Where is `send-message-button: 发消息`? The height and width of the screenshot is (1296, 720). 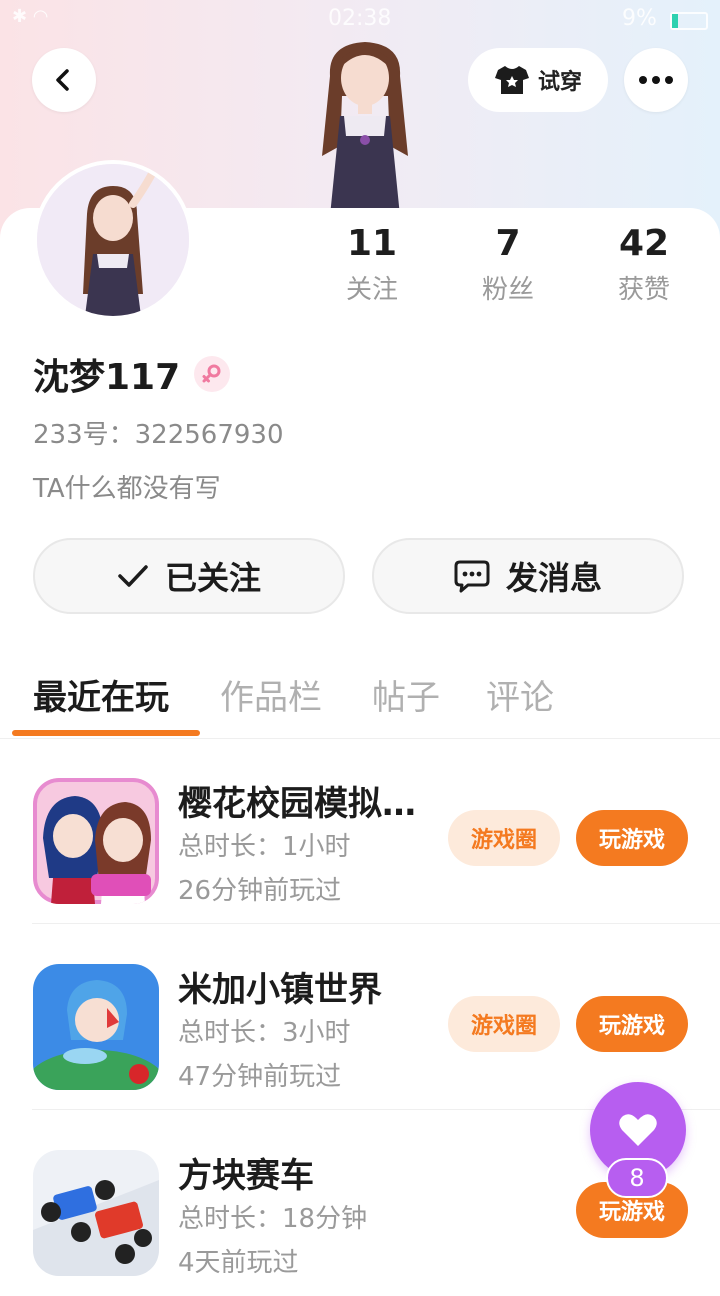
send-message-button: 发消息 is located at coordinates (528, 576).